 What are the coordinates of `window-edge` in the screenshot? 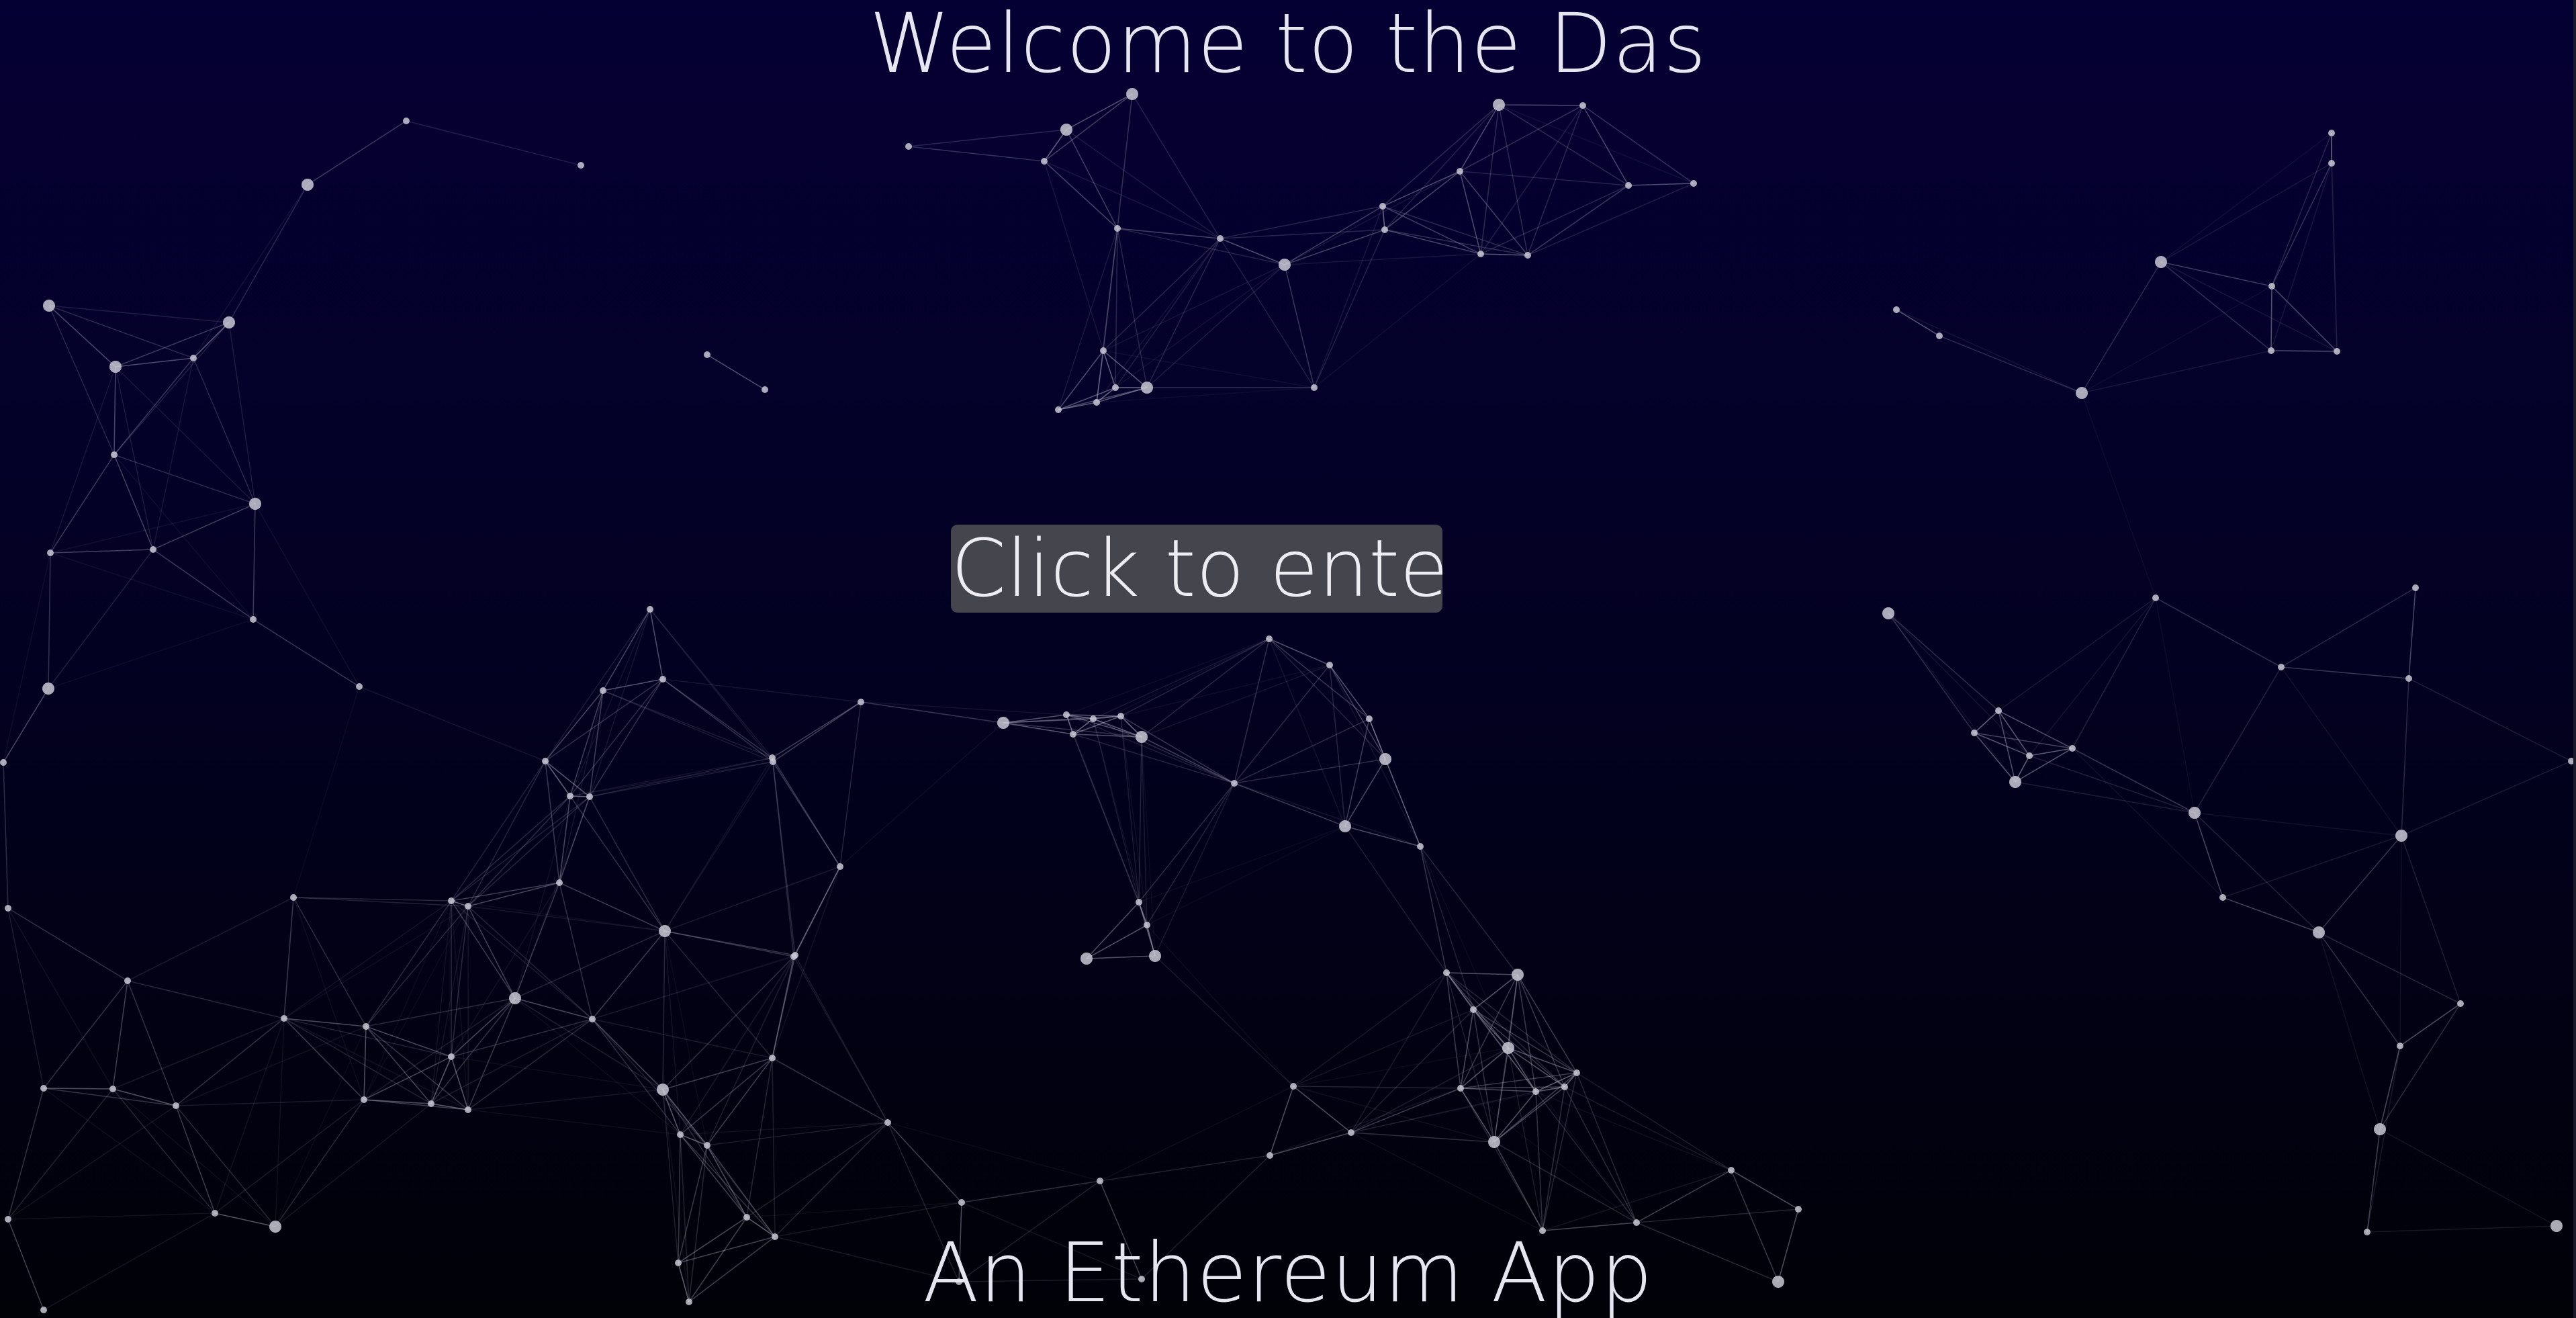 It's located at (2574, 659).